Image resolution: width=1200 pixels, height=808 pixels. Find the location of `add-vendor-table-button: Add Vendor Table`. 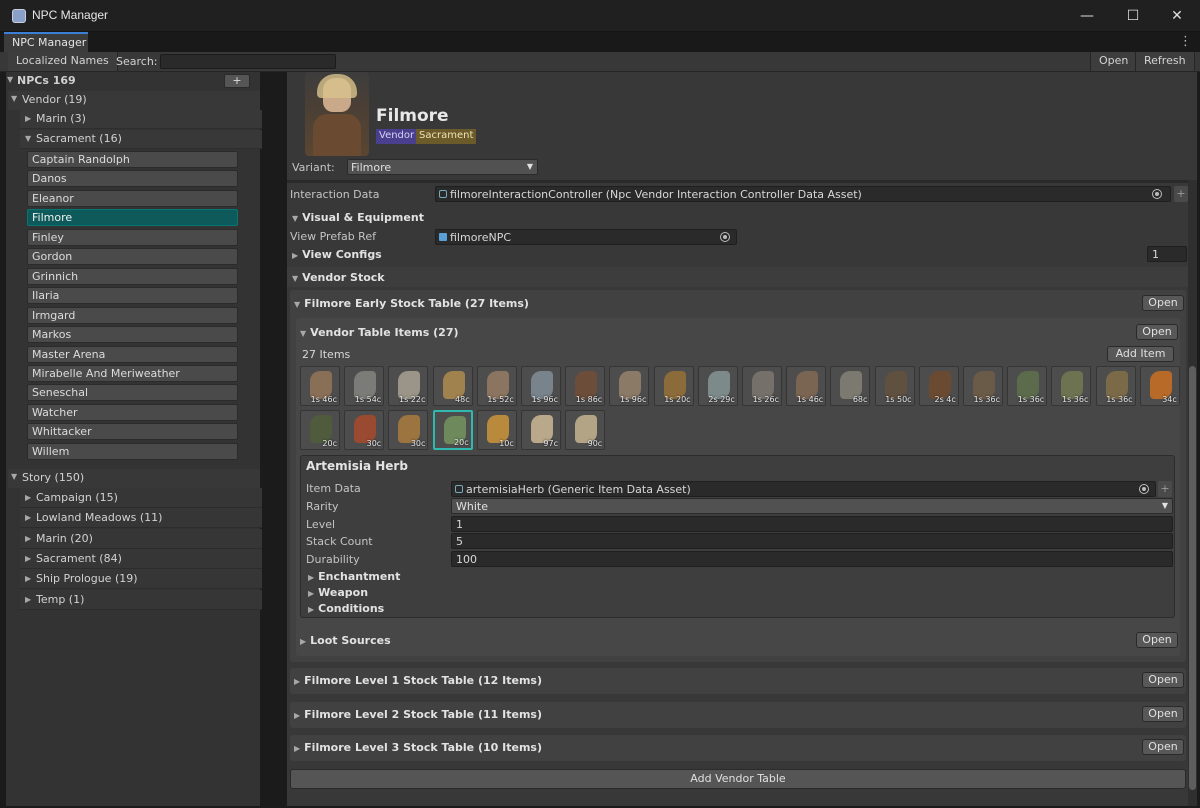

add-vendor-table-button: Add Vendor Table is located at coordinates (738, 779).